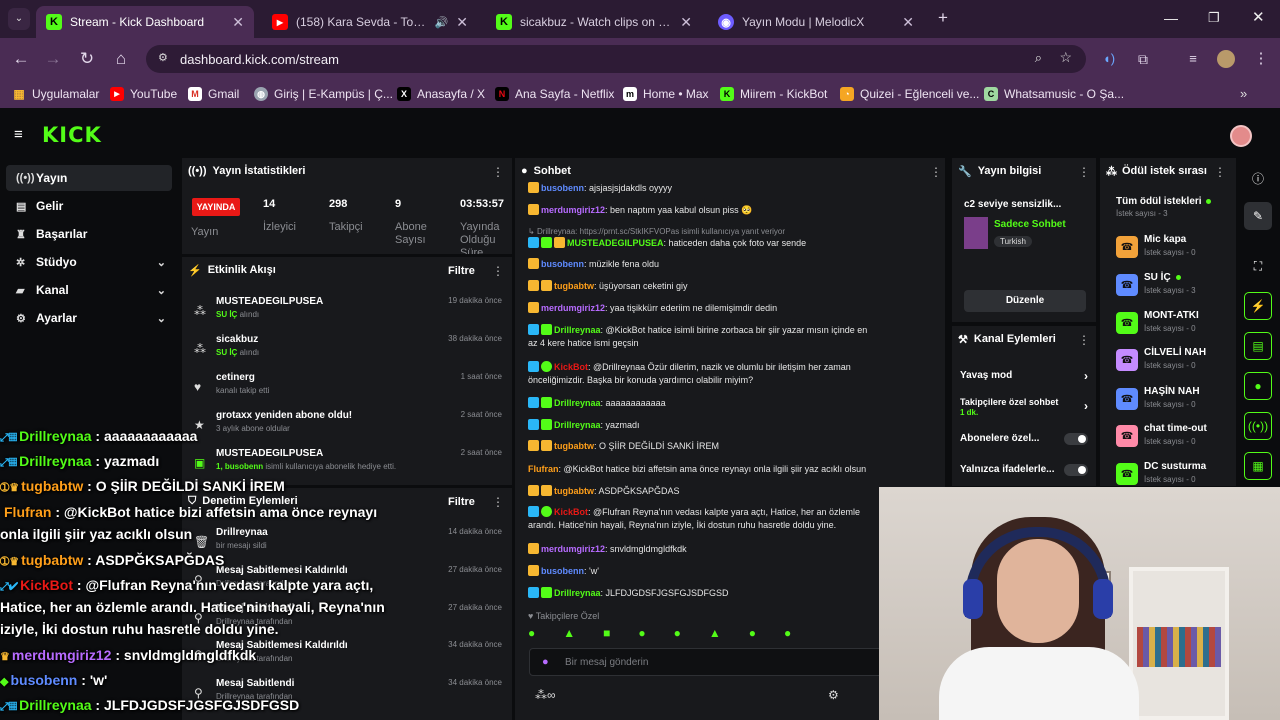 The width and height of the screenshot is (1280, 720). What do you see at coordinates (545, 662) in the screenshot?
I see `microphone-icon: ●` at bounding box center [545, 662].